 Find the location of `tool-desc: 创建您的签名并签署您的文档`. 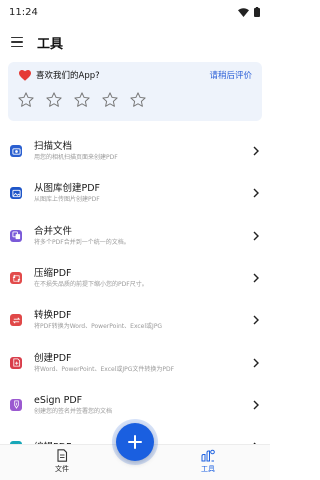

tool-desc: 创建您的签名并签署您的文档 is located at coordinates (73, 411).